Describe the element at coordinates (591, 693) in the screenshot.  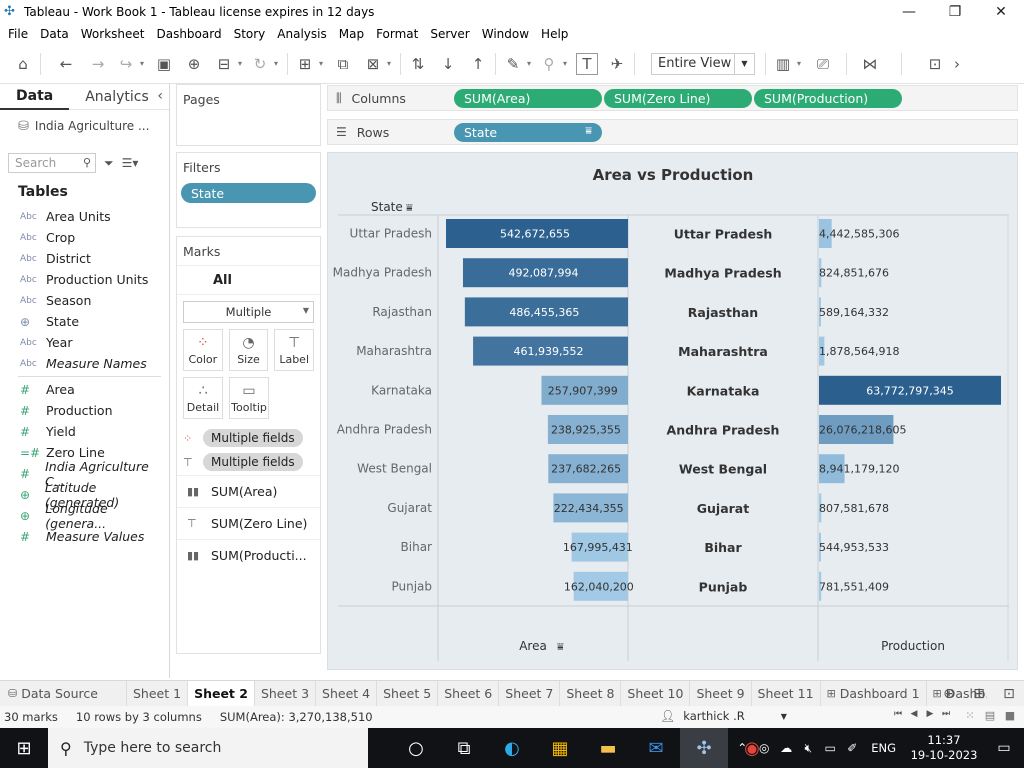
I see `tab-sheet-8: Sheet 8` at that location.